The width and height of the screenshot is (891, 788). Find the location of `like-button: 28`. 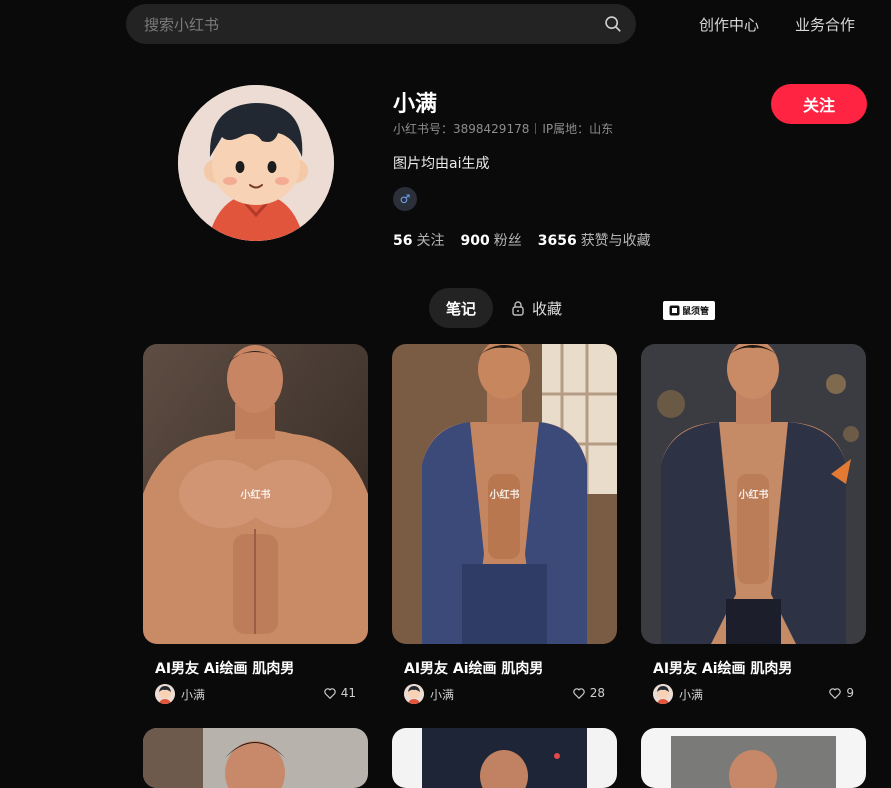

like-button: 28 is located at coordinates (588, 693).